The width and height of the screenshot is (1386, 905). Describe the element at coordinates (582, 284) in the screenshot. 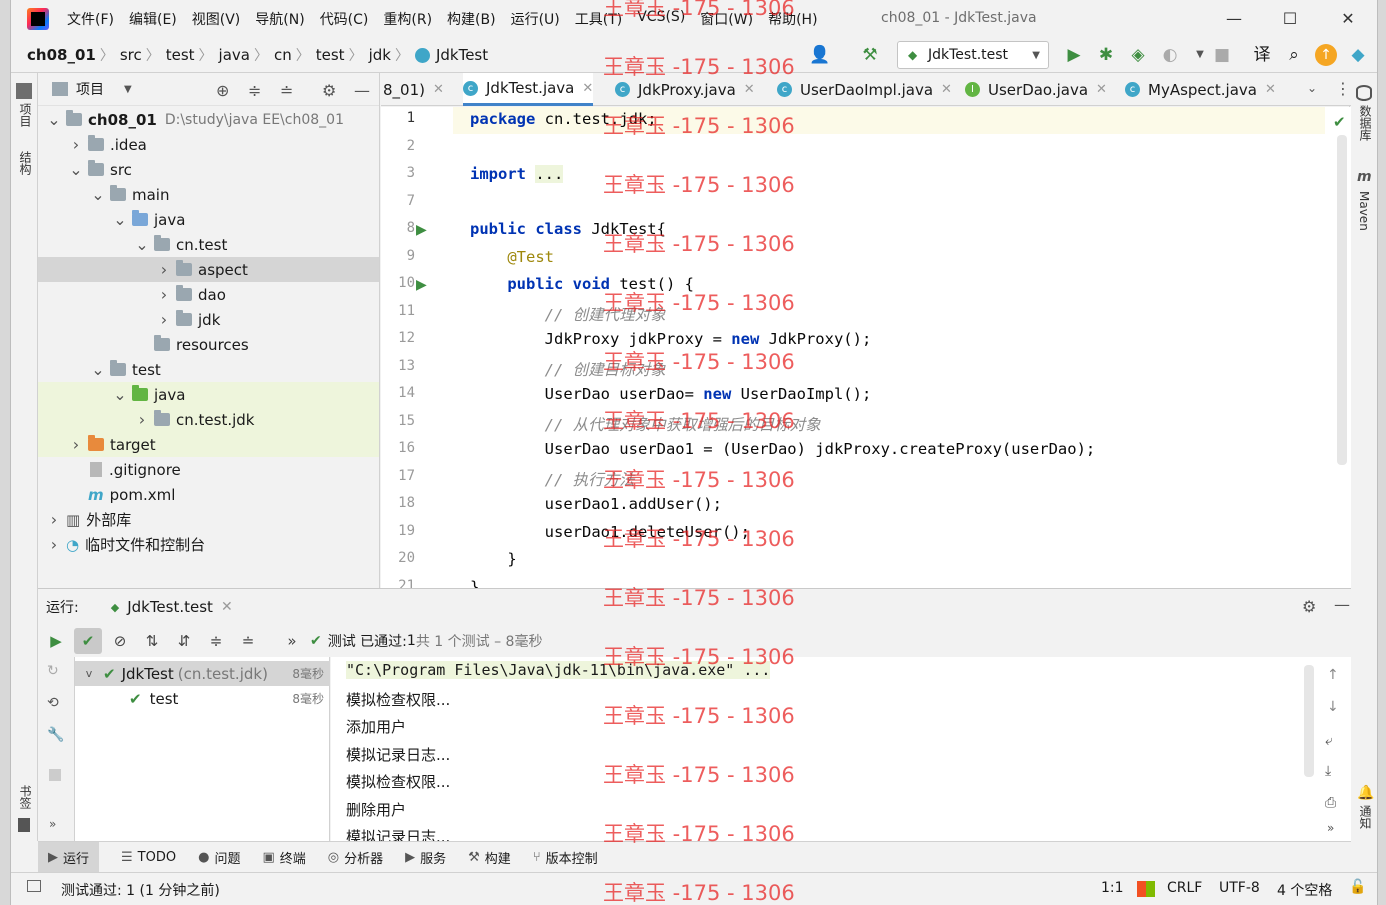

I see `code-line: public void test() {` at that location.